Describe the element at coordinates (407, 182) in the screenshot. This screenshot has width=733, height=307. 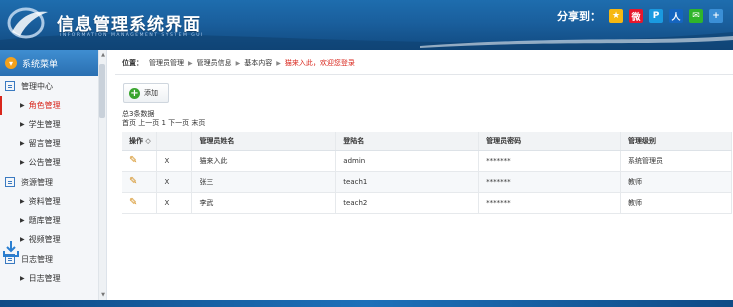
I see `cell-login: teach1` at that location.